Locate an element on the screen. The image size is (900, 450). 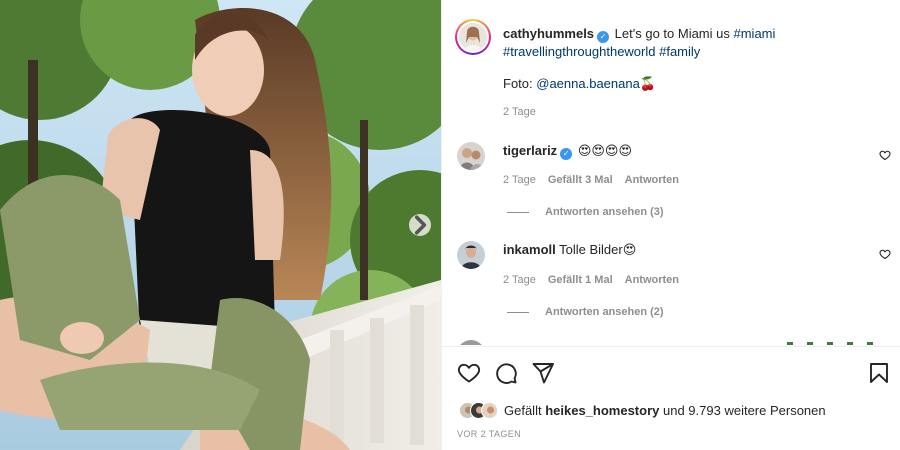
liker-avatar-image is located at coordinates (489, 410).